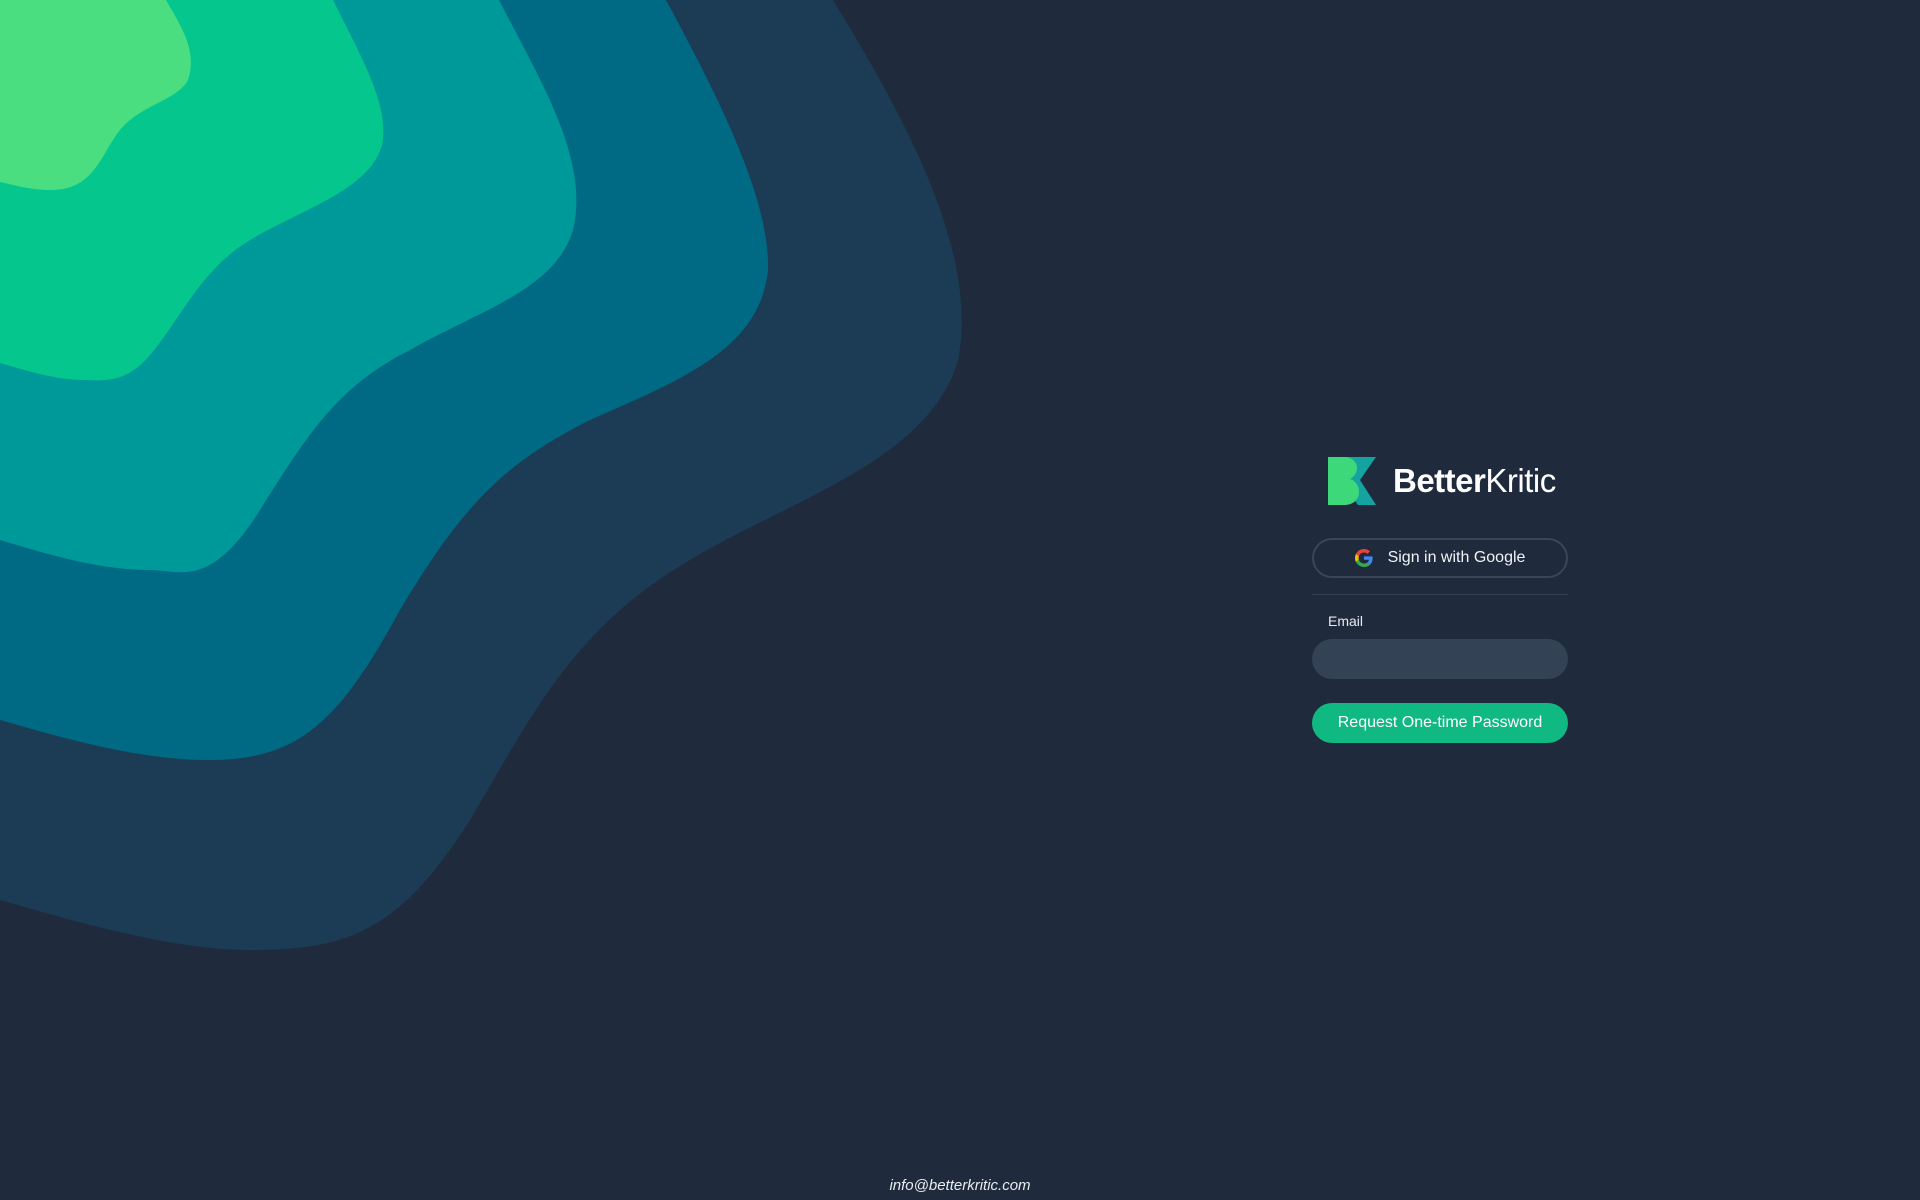 The image size is (1920, 1200). Describe the element at coordinates (1352, 481) in the screenshot. I see `betterkritic-logo-icon` at that location.